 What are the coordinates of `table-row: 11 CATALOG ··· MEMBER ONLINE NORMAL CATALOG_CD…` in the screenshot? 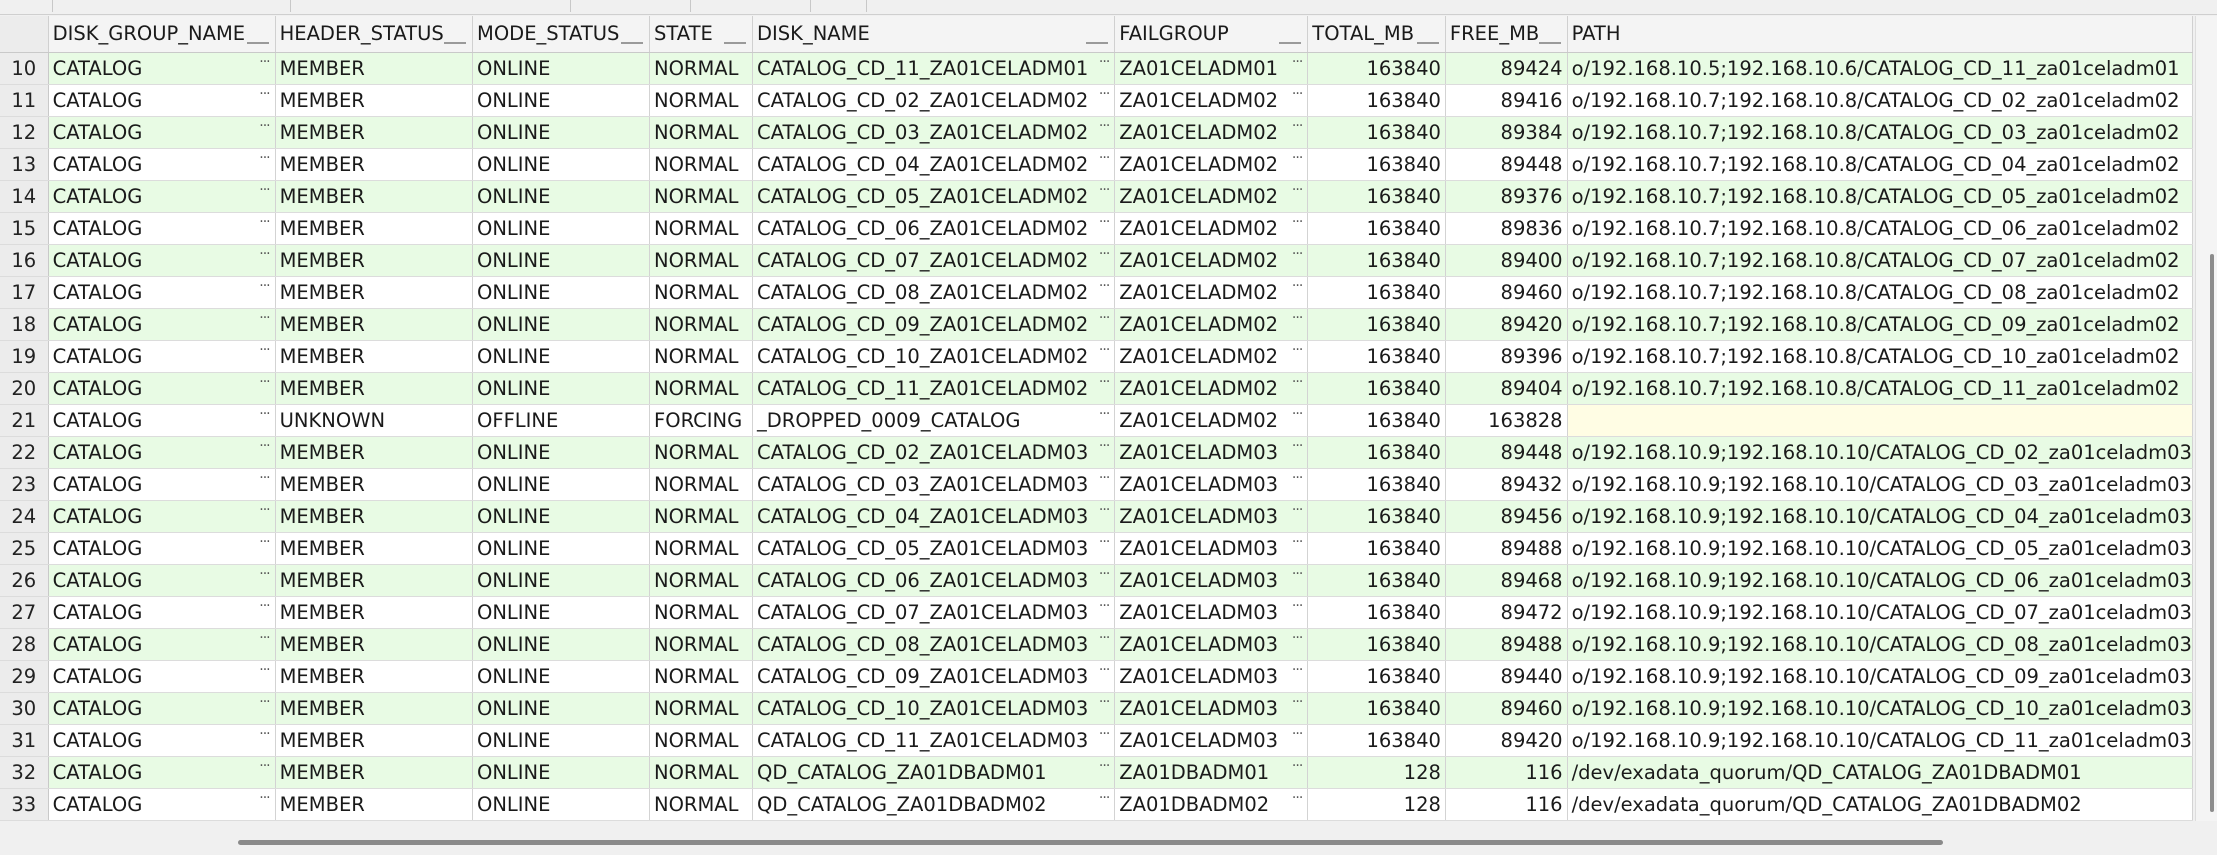 It's located at (1096, 100).